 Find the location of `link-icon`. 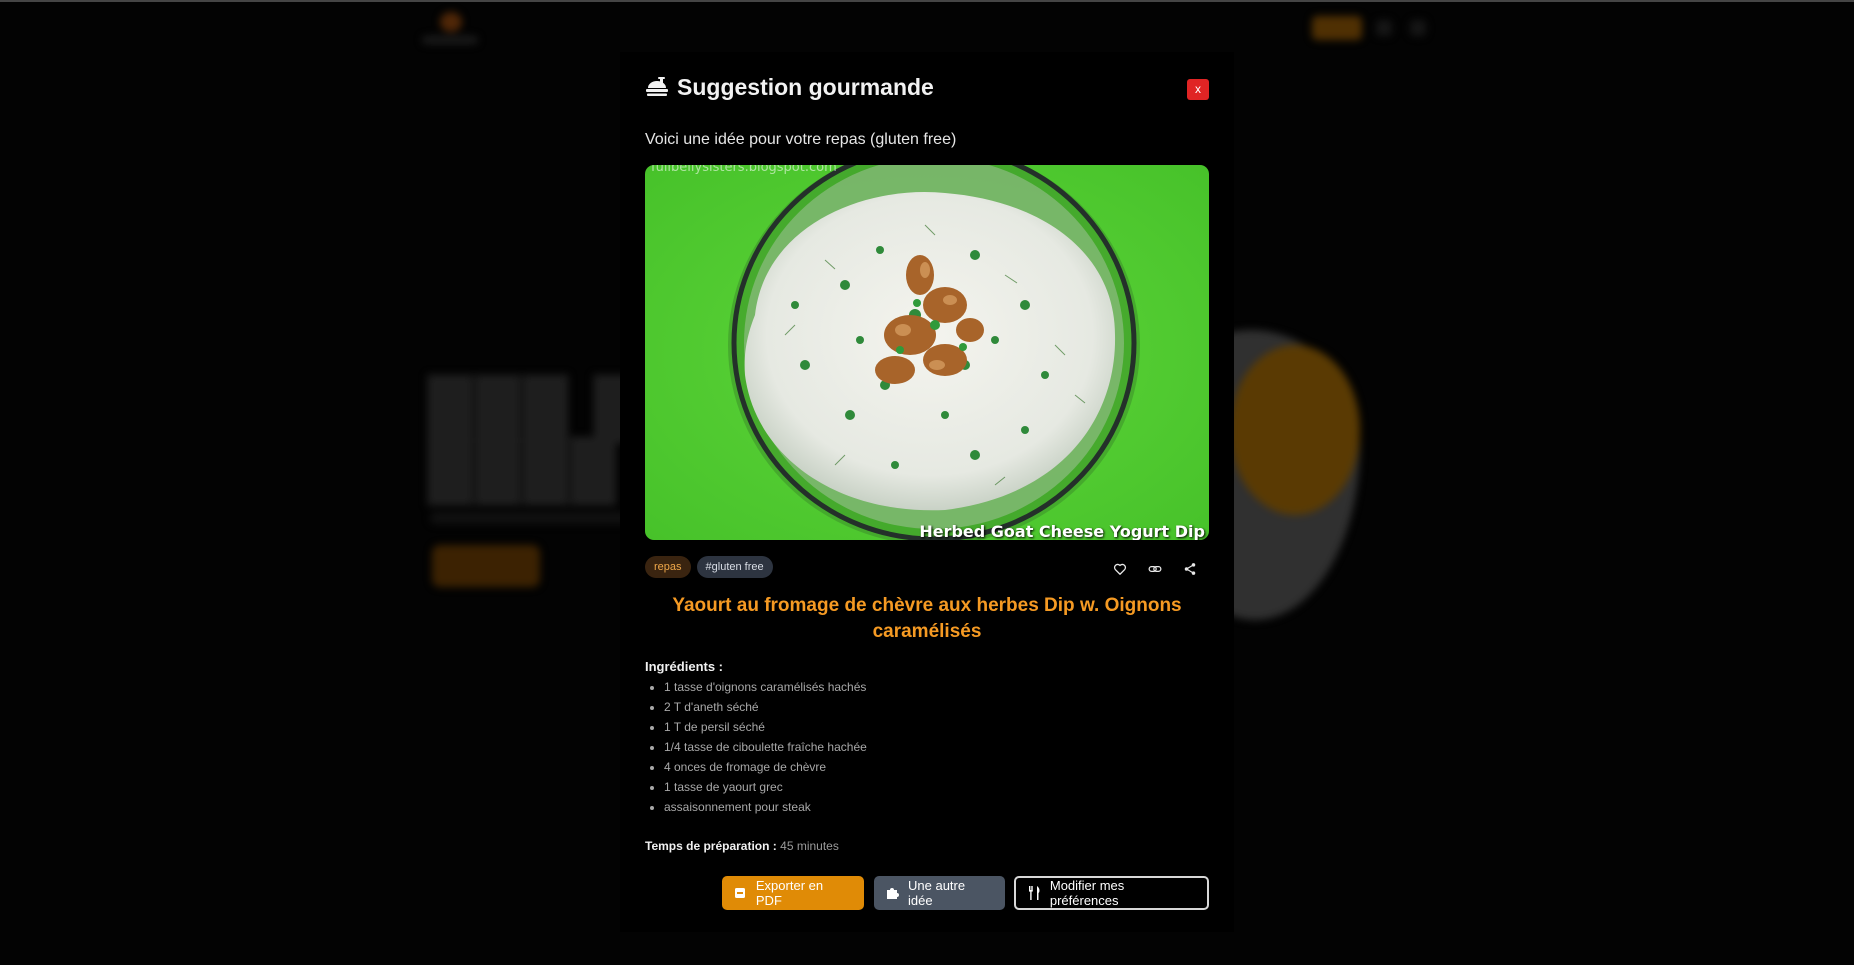

link-icon is located at coordinates (1154, 568).